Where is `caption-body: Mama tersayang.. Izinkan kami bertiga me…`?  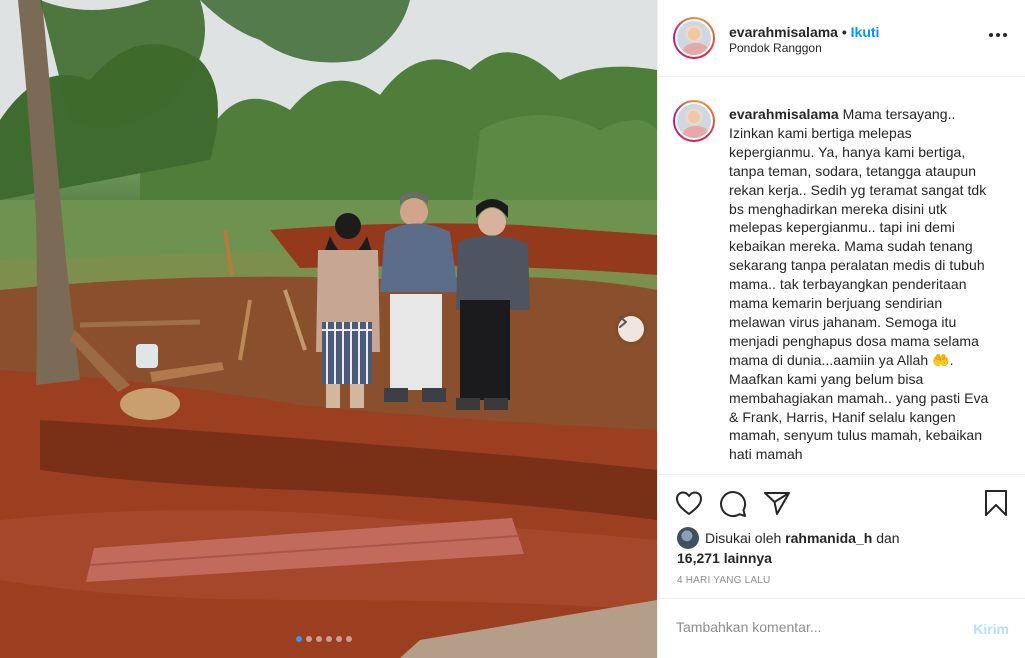 caption-body: Mama tersayang.. Izinkan kami bertiga me… is located at coordinates (858, 237).